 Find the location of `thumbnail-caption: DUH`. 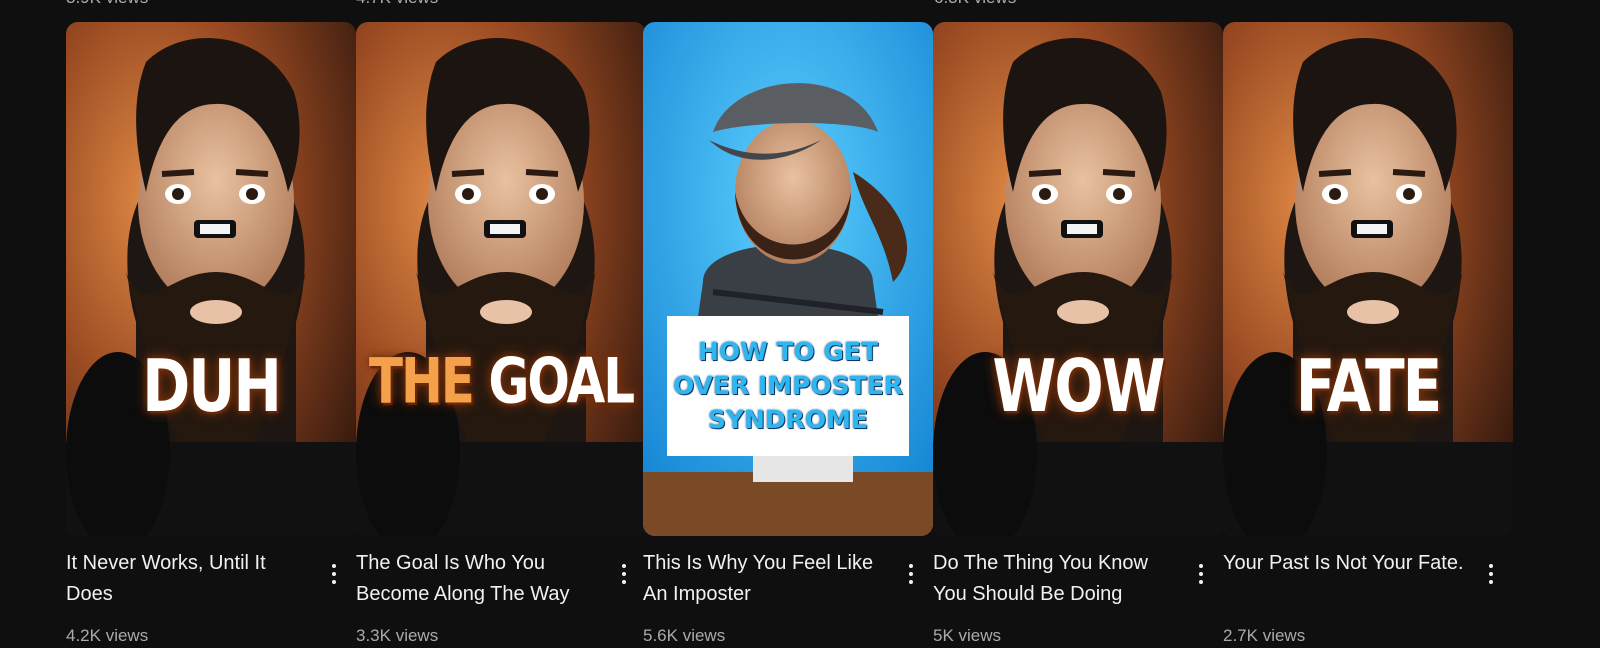

thumbnail-caption: DUH is located at coordinates (212, 386).